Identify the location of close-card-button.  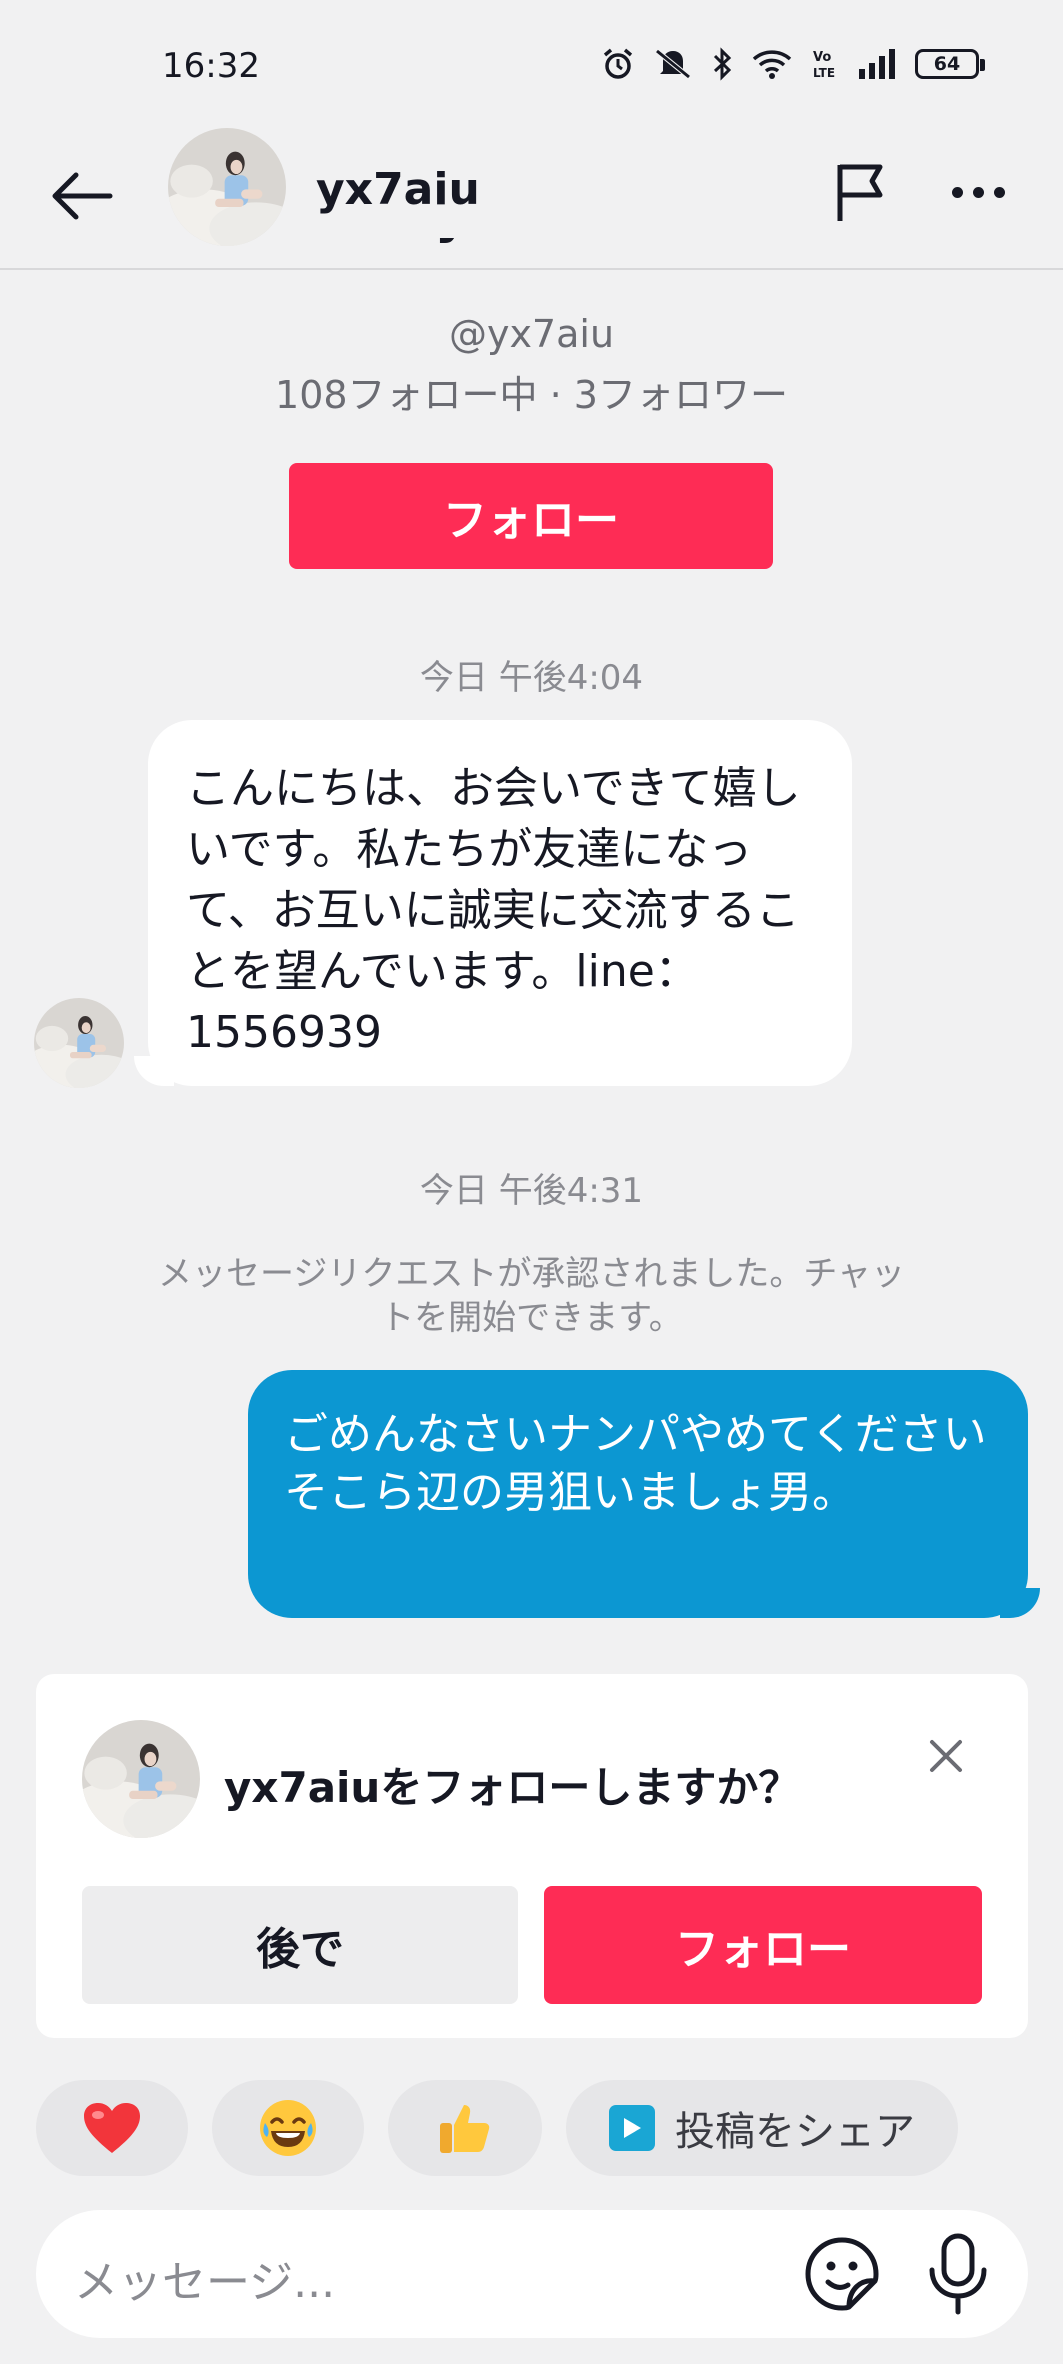
(946, 1756).